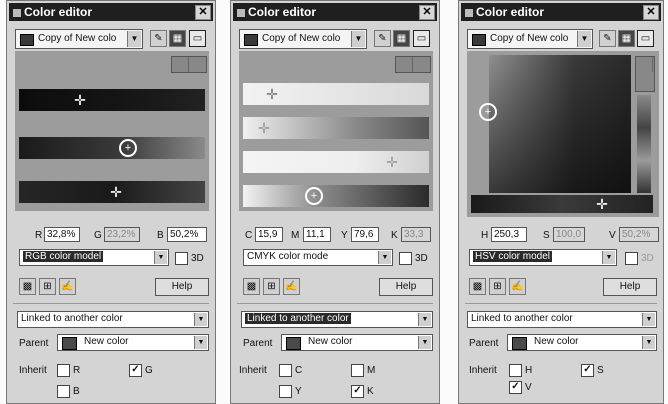  What do you see at coordinates (562, 204) in the screenshot?
I see `value-slider: ✛` at bounding box center [562, 204].